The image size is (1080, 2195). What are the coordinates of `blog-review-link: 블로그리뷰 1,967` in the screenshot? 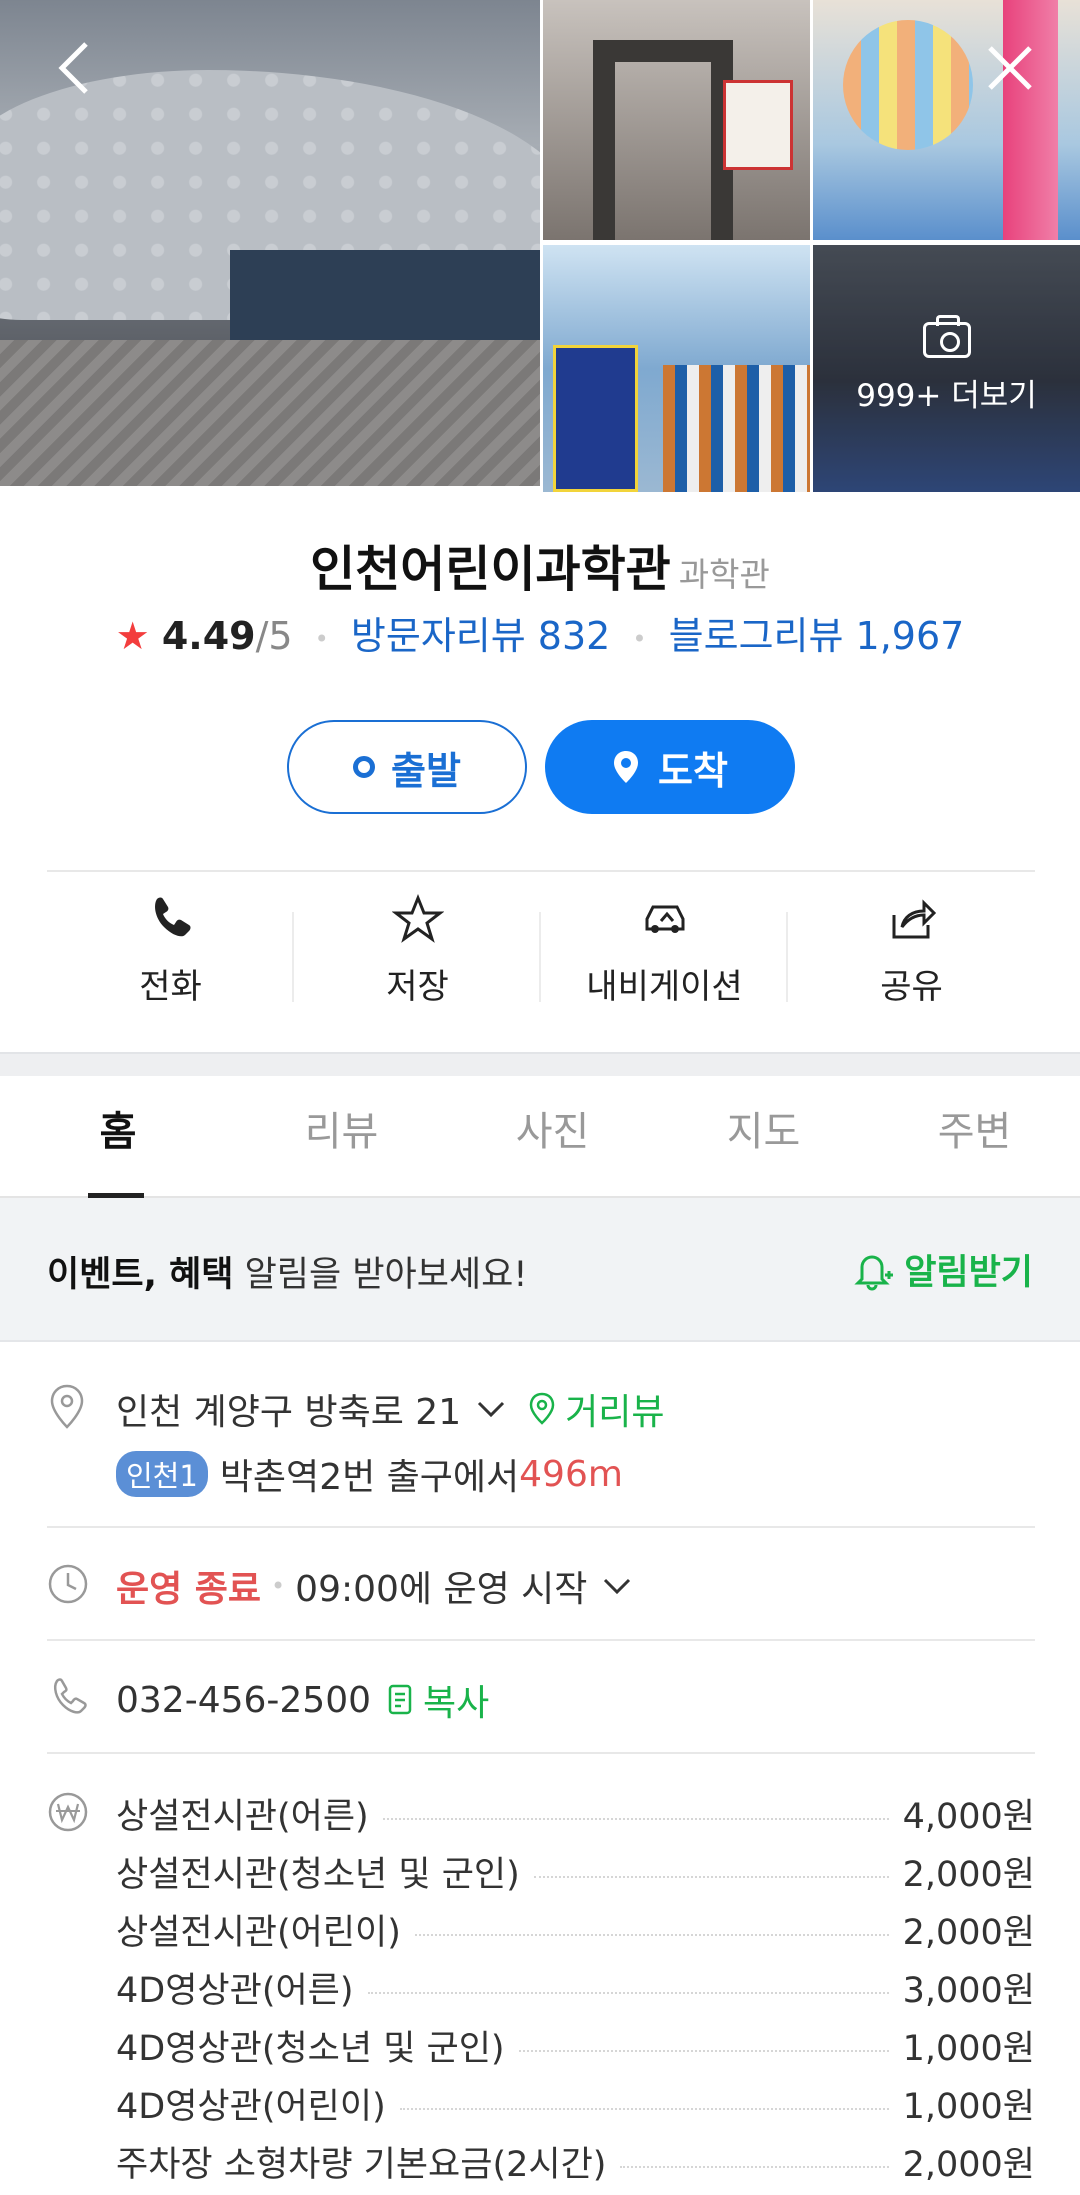 It's located at (817, 636).